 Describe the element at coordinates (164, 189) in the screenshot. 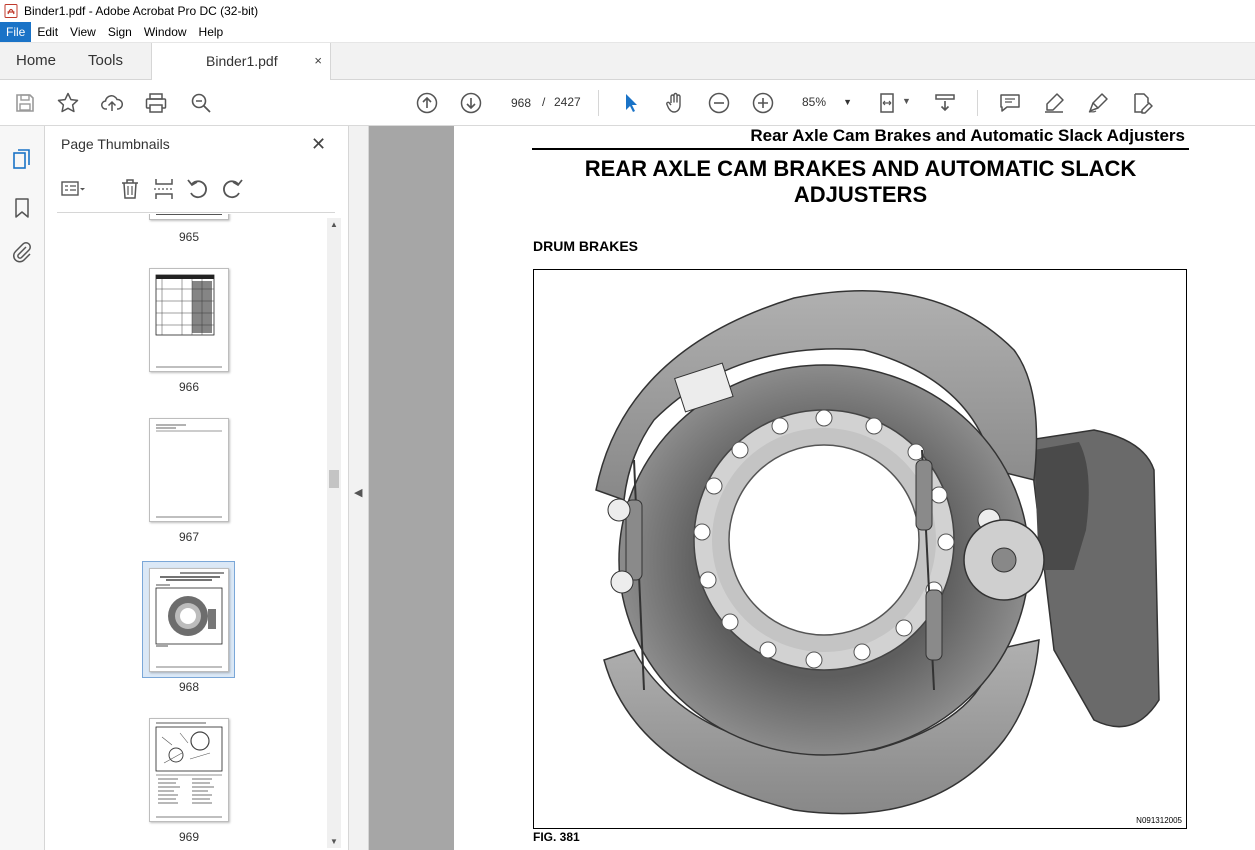

I see `insert-page-icon` at that location.